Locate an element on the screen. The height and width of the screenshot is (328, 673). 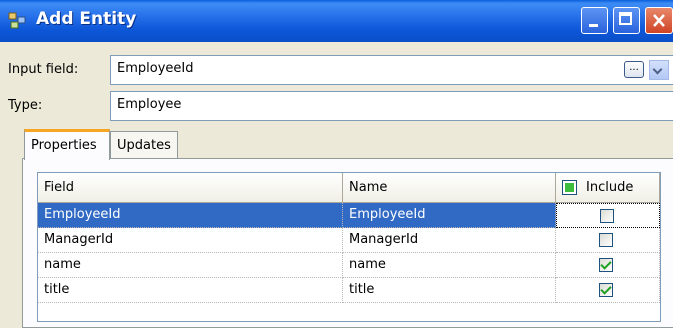
input-field-combobox: EmployeeId is located at coordinates (391, 70).